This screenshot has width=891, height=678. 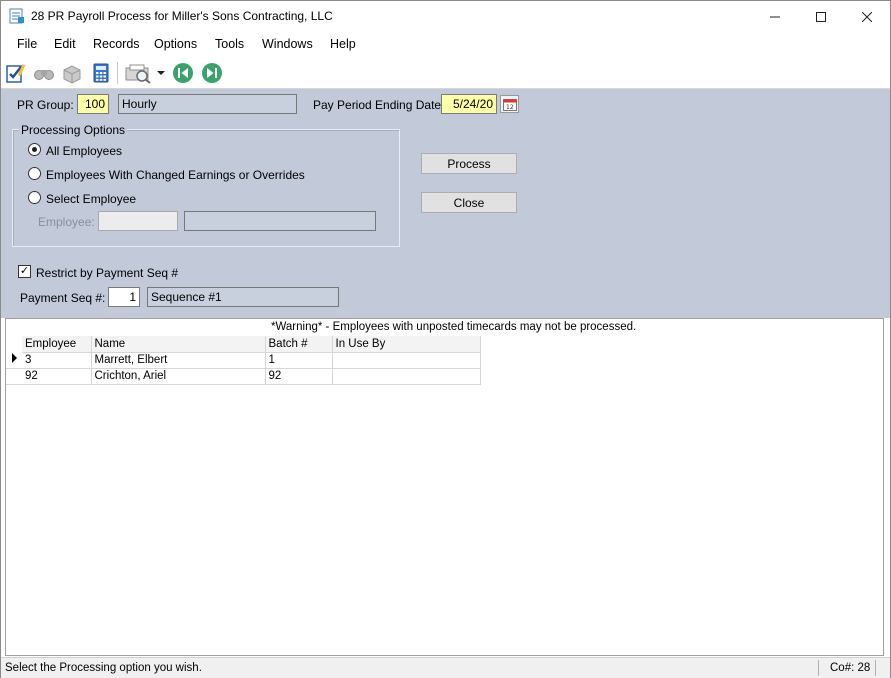 What do you see at coordinates (91, 199) in the screenshot?
I see `select-employee-label: Select Employee` at bounding box center [91, 199].